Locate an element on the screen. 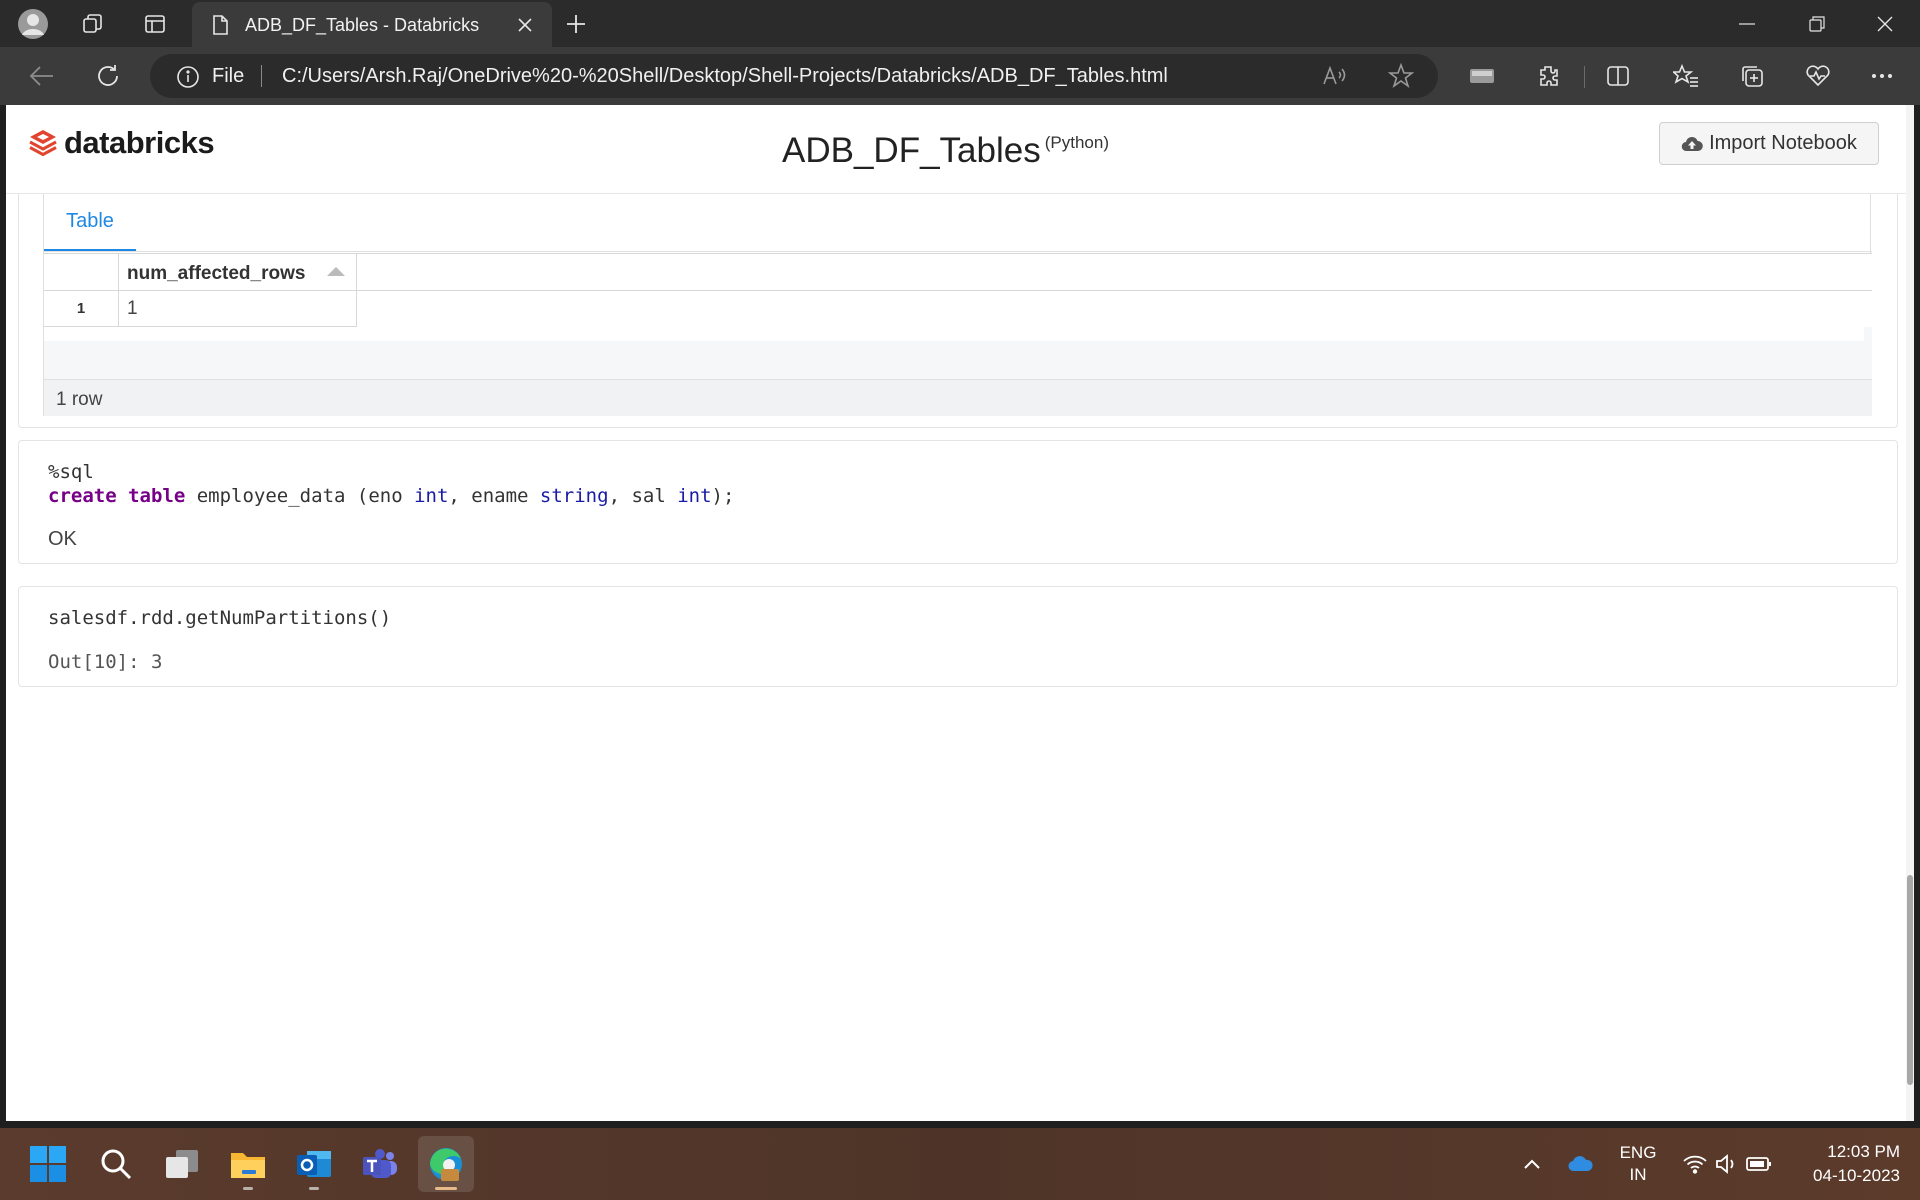 The width and height of the screenshot is (1920, 1200). extension-tile-icon is located at coordinates (1482, 76).